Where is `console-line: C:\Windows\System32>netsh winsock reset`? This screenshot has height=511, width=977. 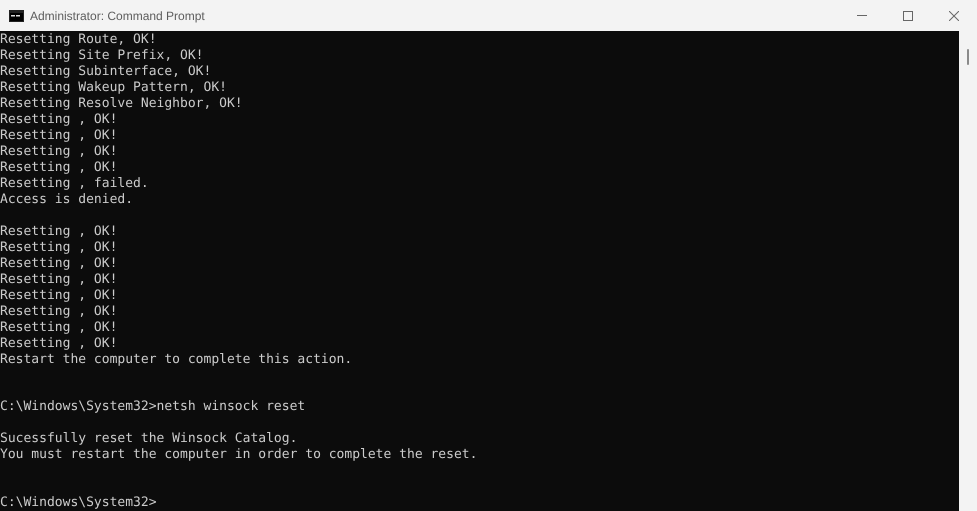
console-line: C:\Windows\System32>netsh winsock reset is located at coordinates (153, 407).